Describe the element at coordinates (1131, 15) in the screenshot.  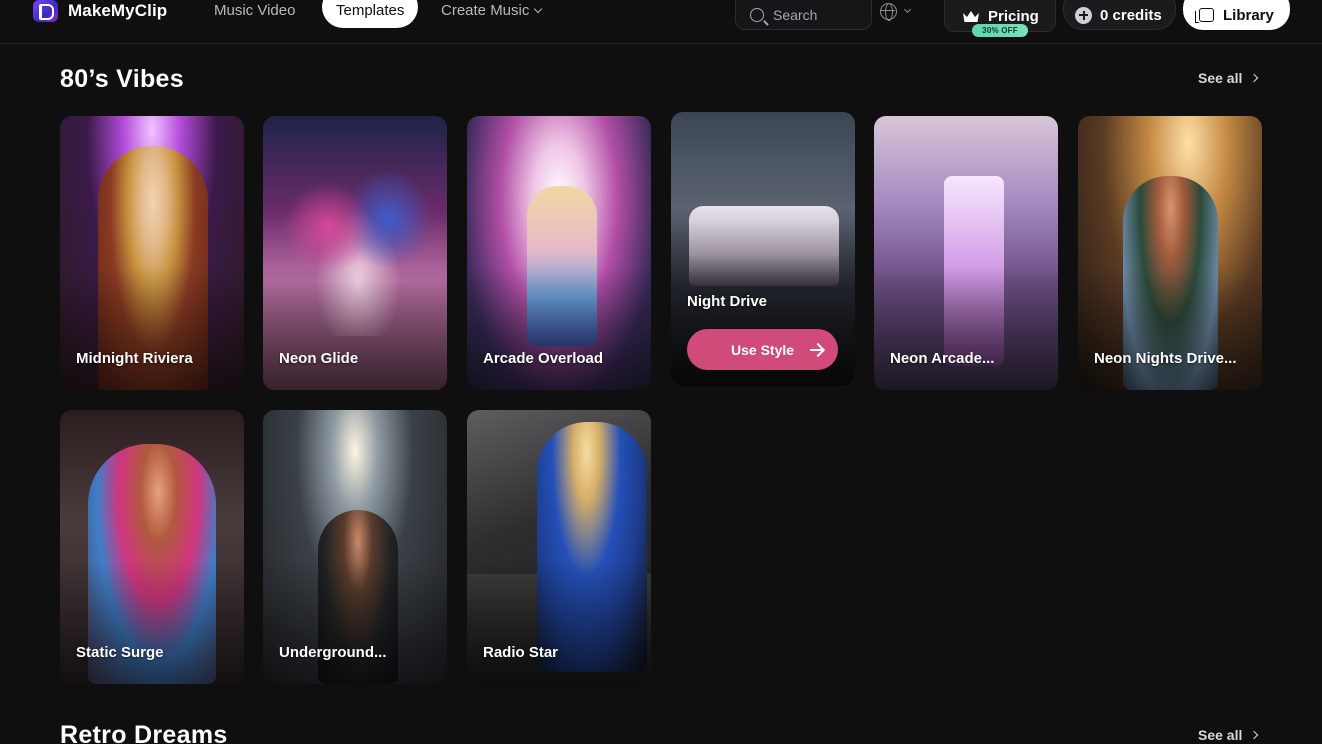
I see `credits-label: 0 credits` at that location.